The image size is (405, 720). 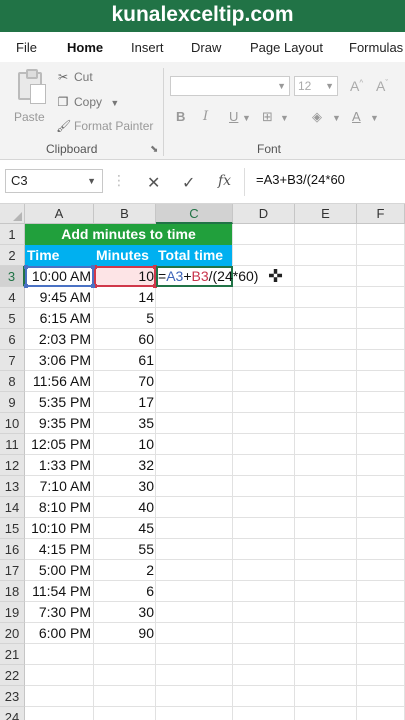 What do you see at coordinates (12, 570) in the screenshot?
I see `row-header-17: 17` at bounding box center [12, 570].